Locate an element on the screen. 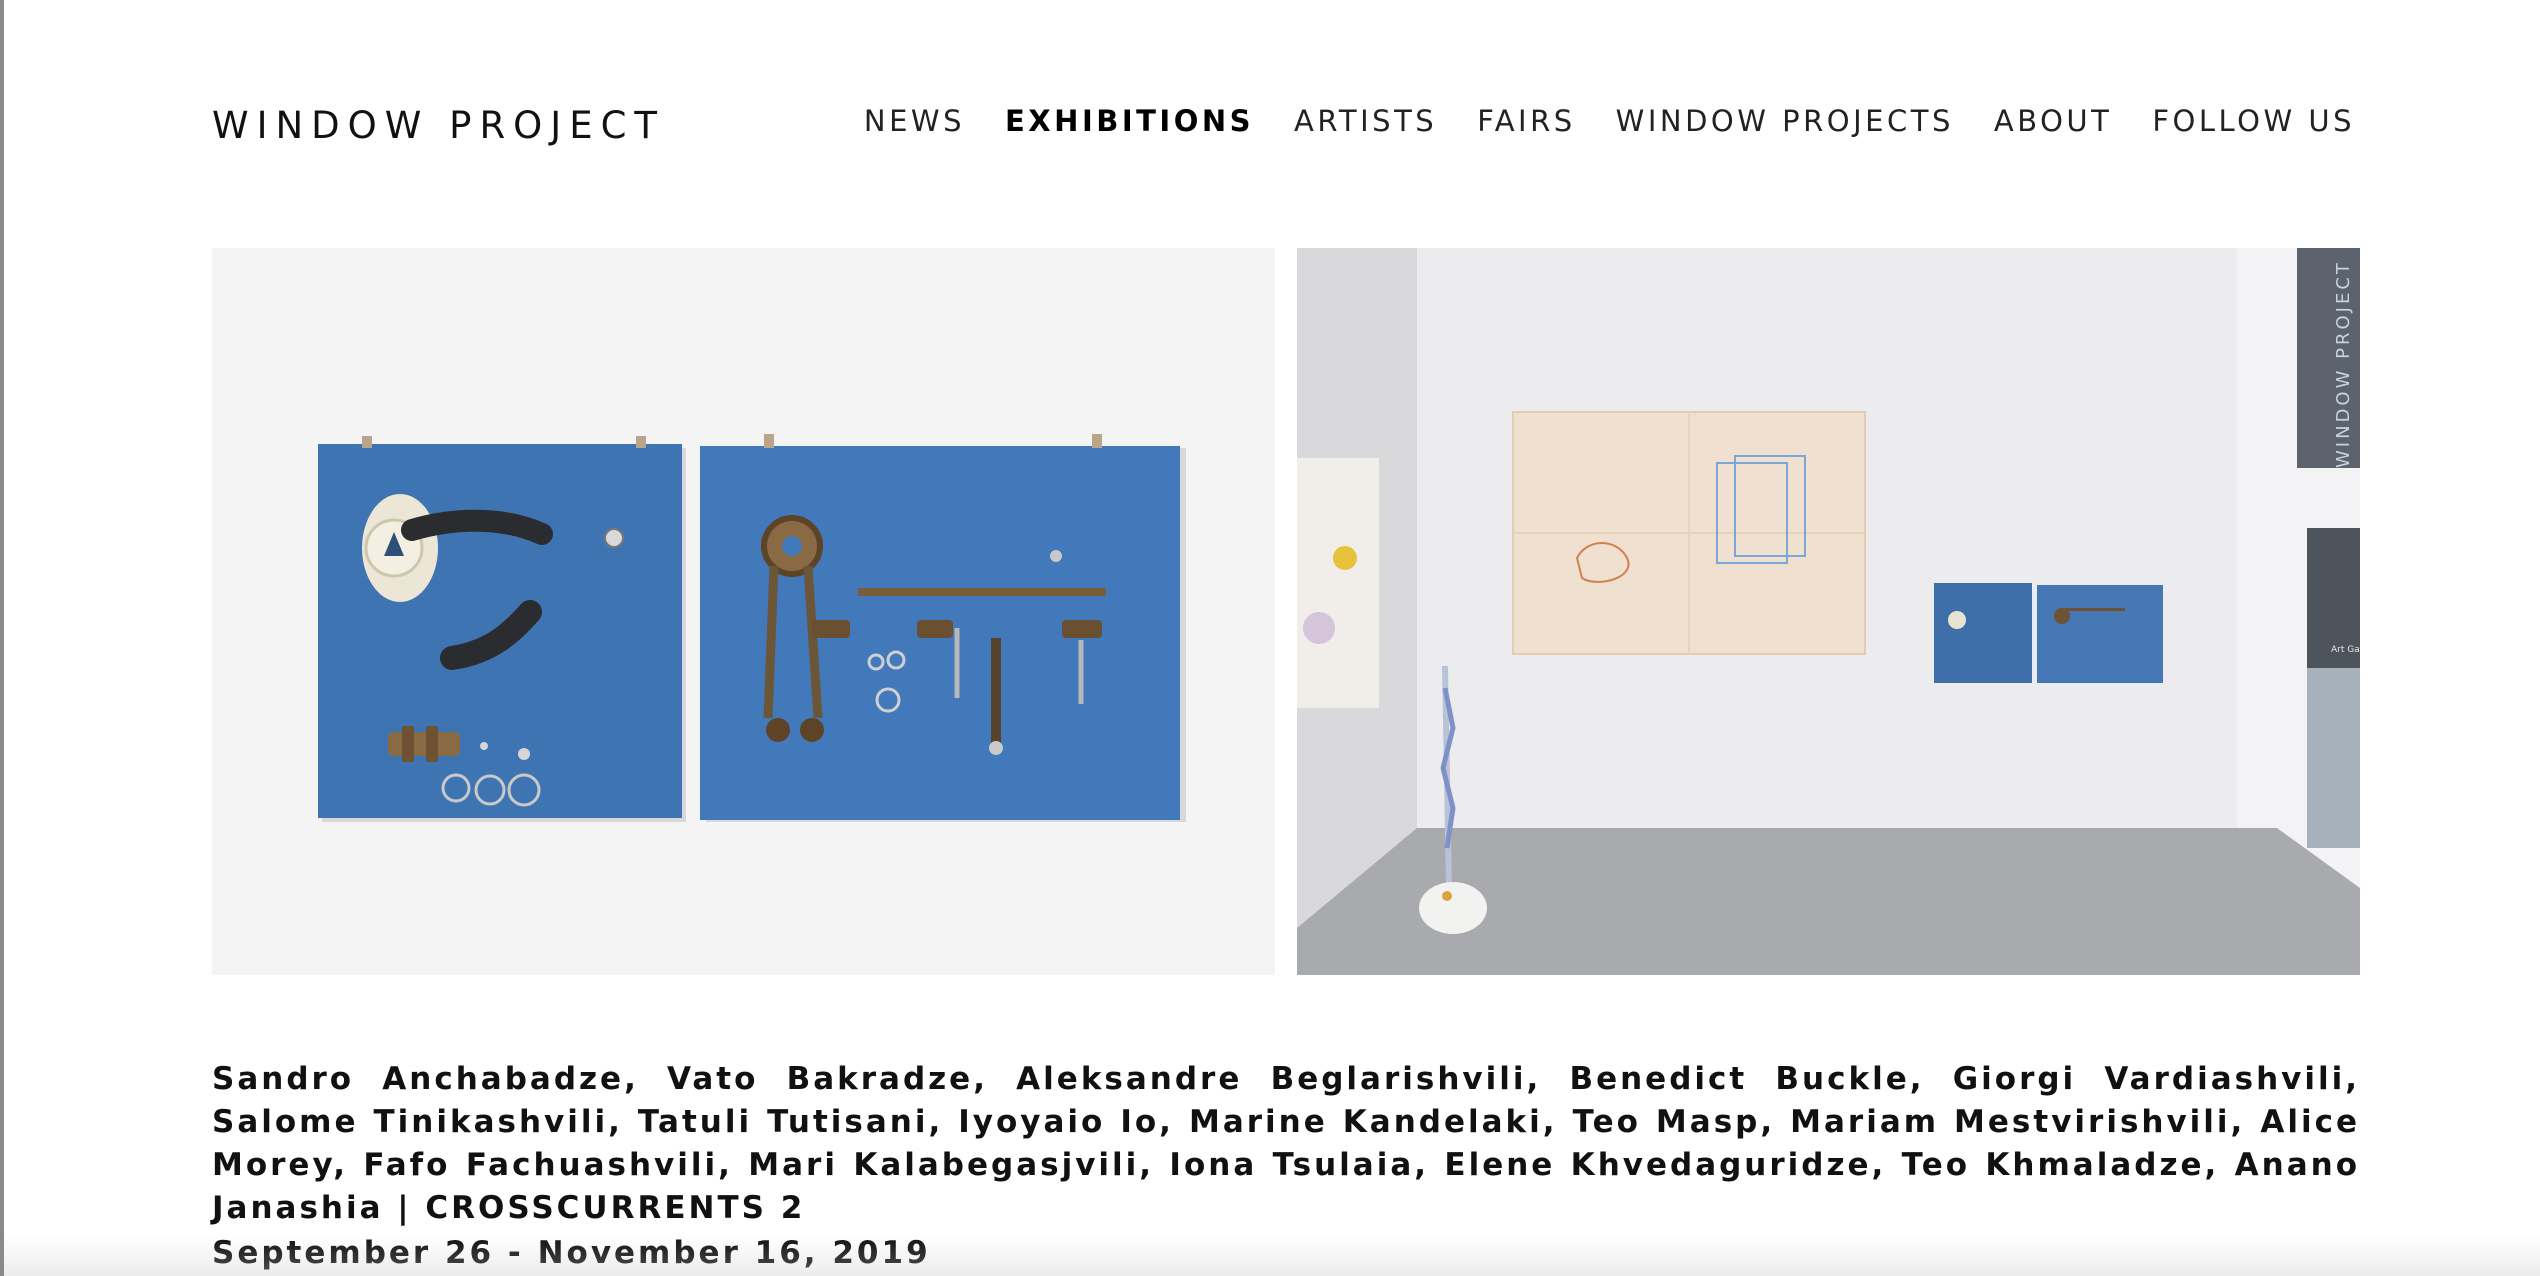 The image size is (2540, 1276). nav-item-about: ABOUT is located at coordinates (2053, 121).